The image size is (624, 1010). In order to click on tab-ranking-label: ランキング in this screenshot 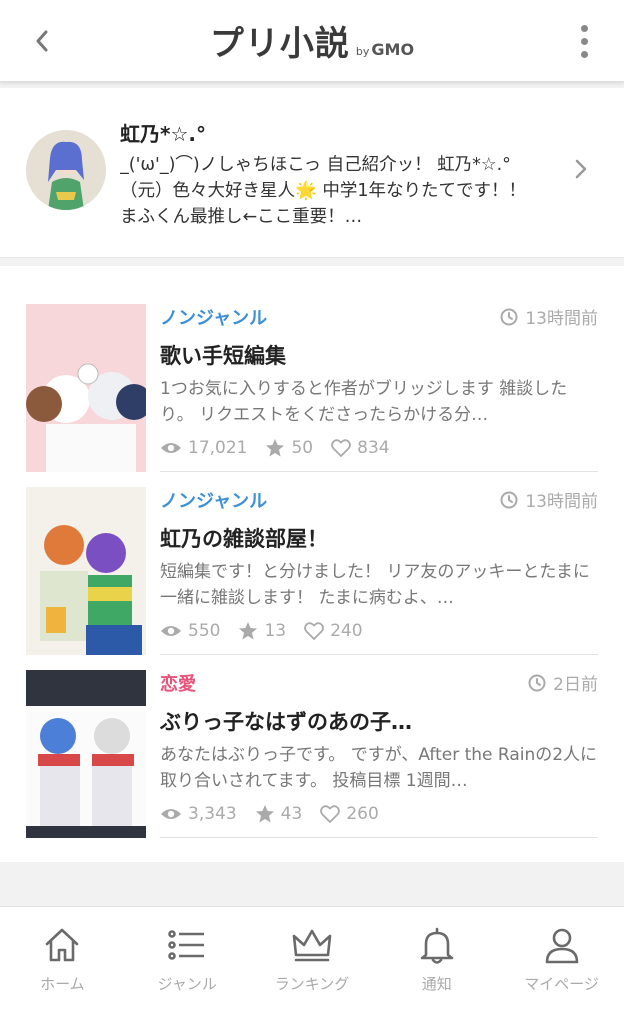, I will do `click(312, 984)`.